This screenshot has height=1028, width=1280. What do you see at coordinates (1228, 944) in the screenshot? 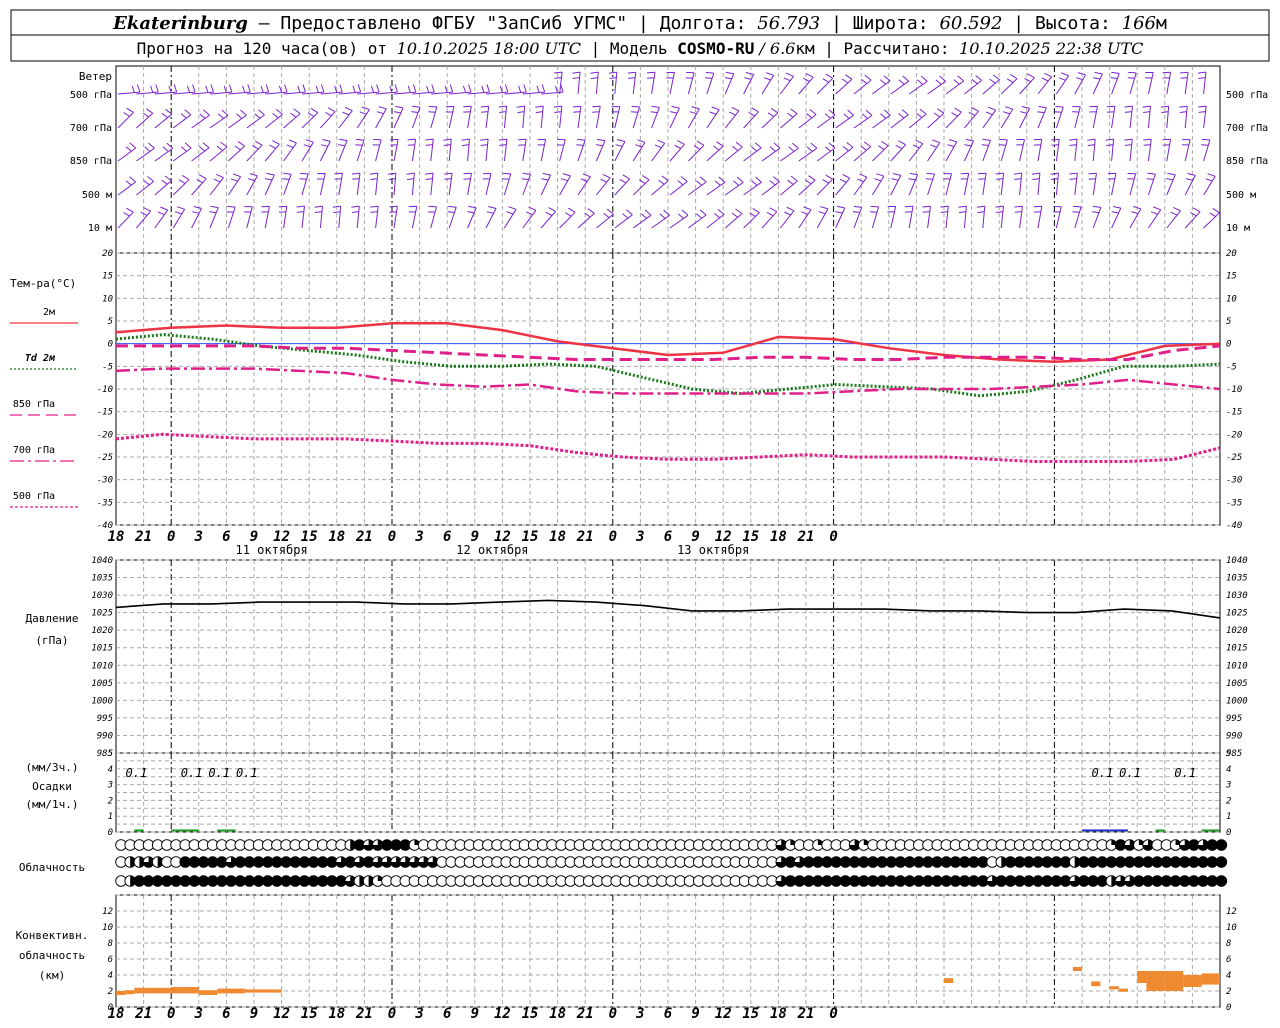
I see `y-tick-label-right: 8` at bounding box center [1228, 944].